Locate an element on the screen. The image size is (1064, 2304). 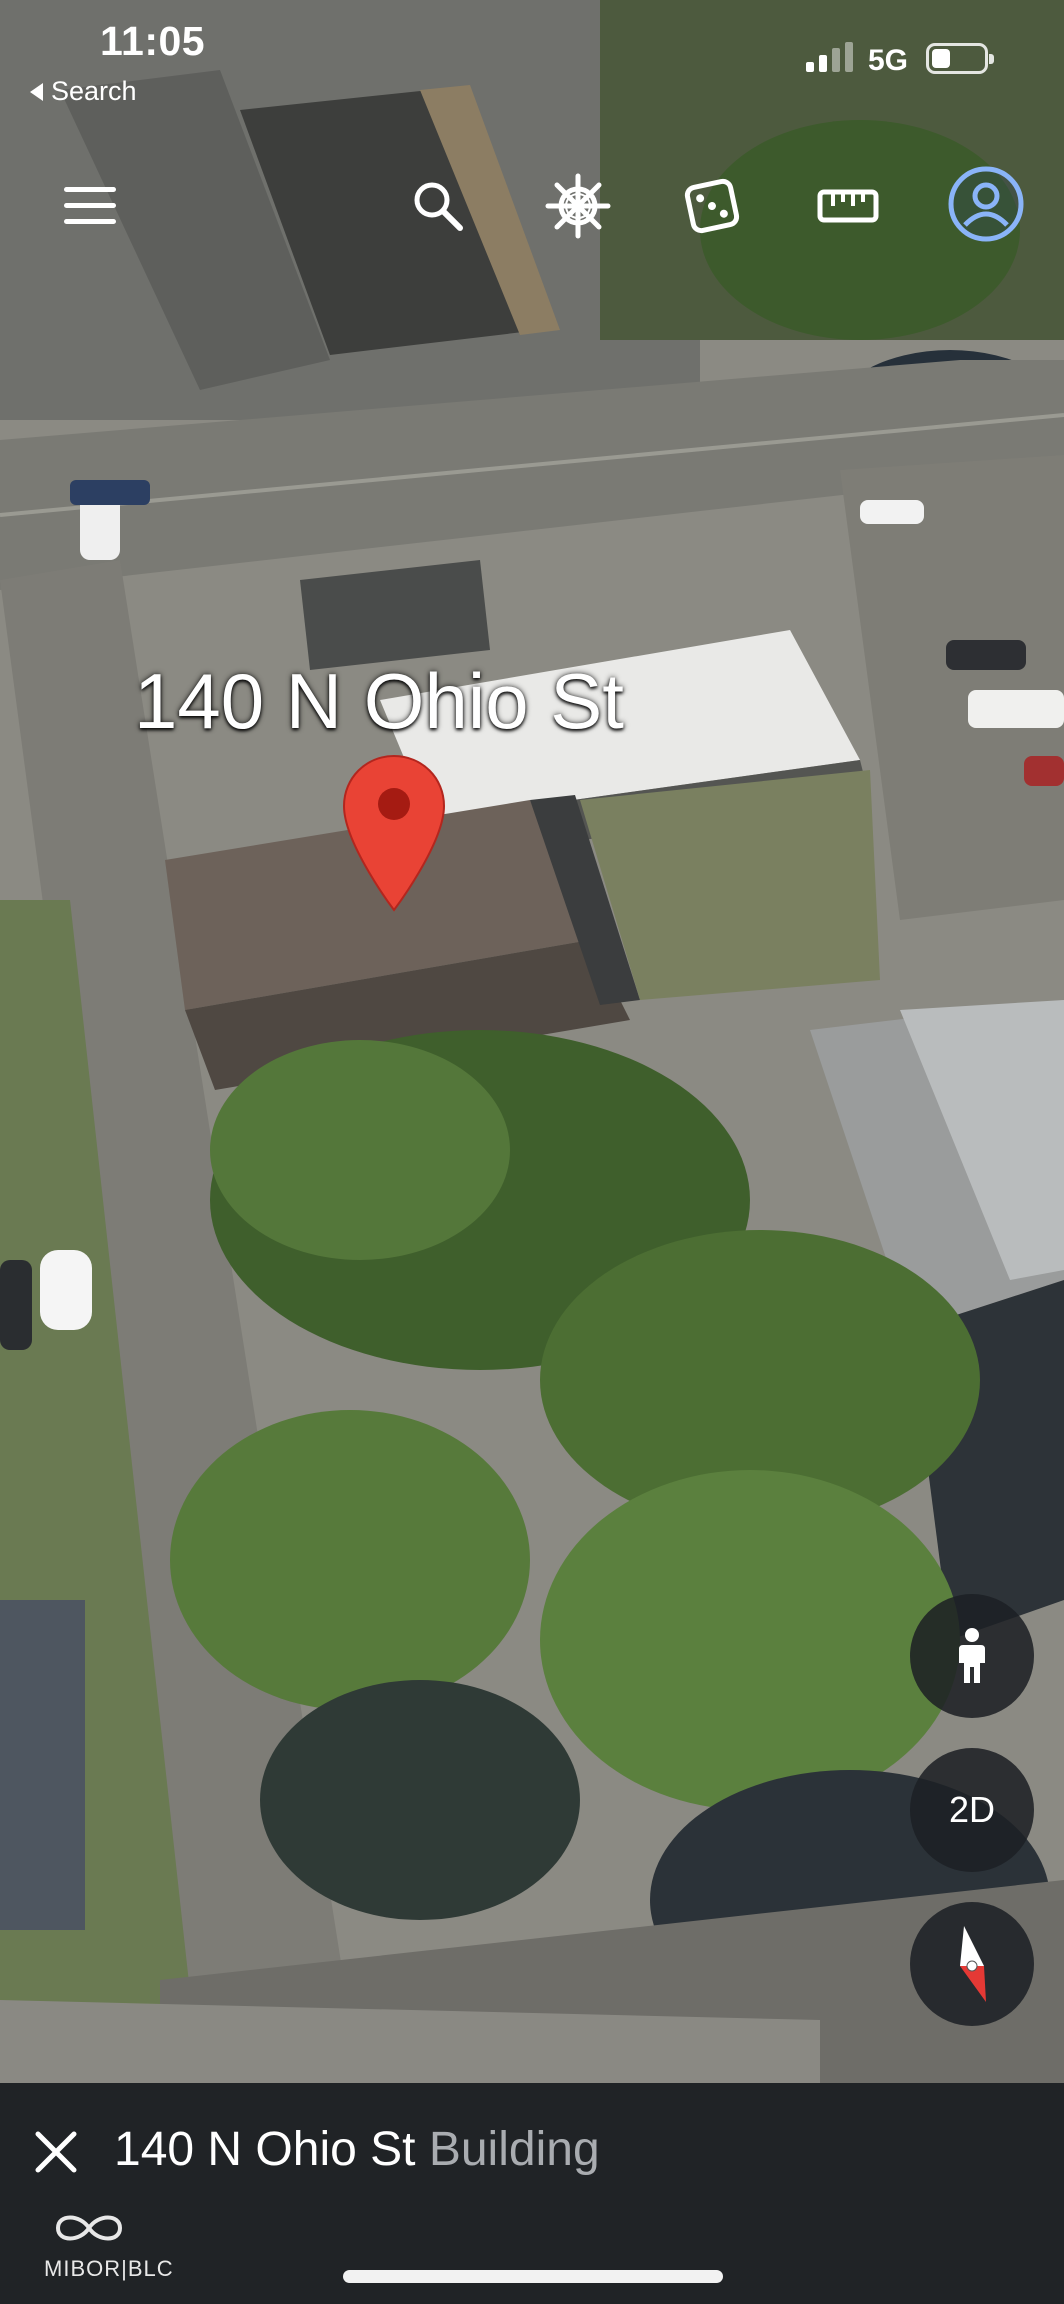
map-place-label: 140 N Ohio St is located at coordinates (379, 701).